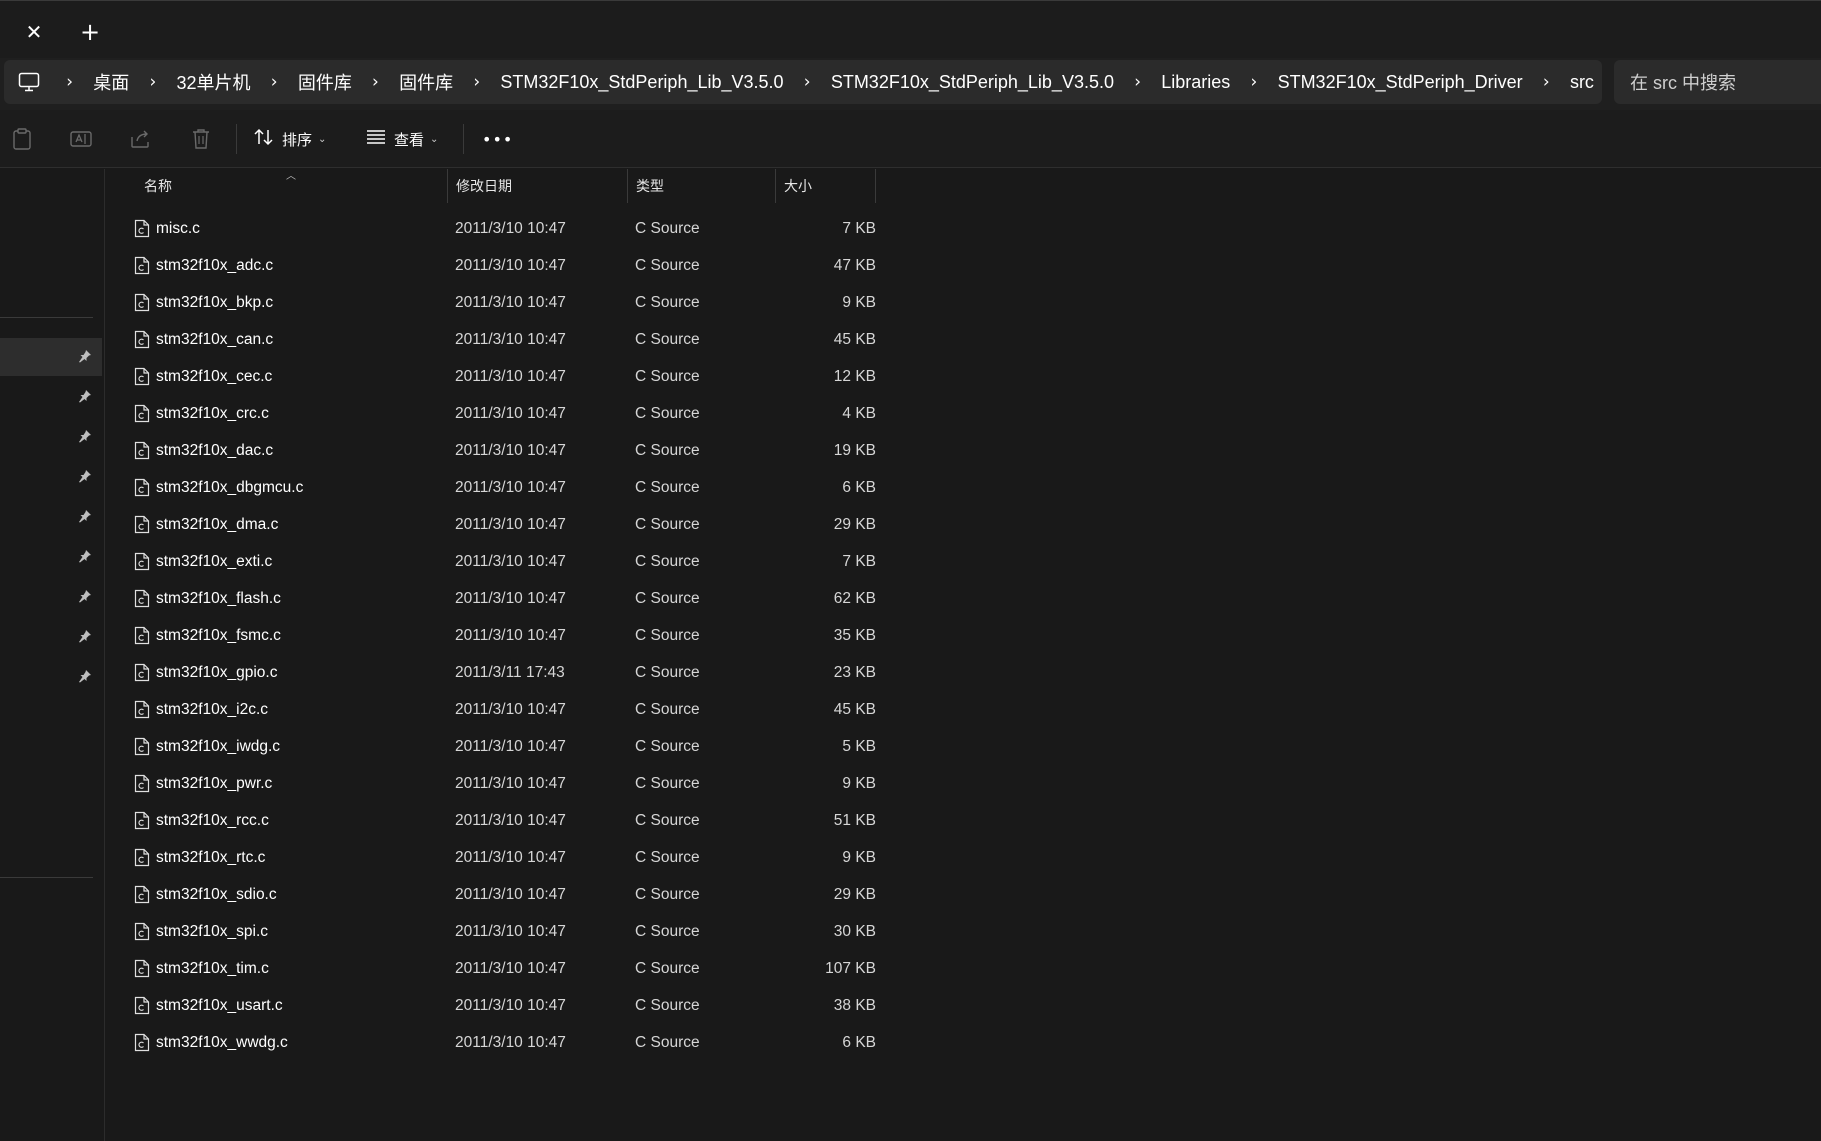  Describe the element at coordinates (90, 32) in the screenshot. I see `new-tab-button: +` at that location.